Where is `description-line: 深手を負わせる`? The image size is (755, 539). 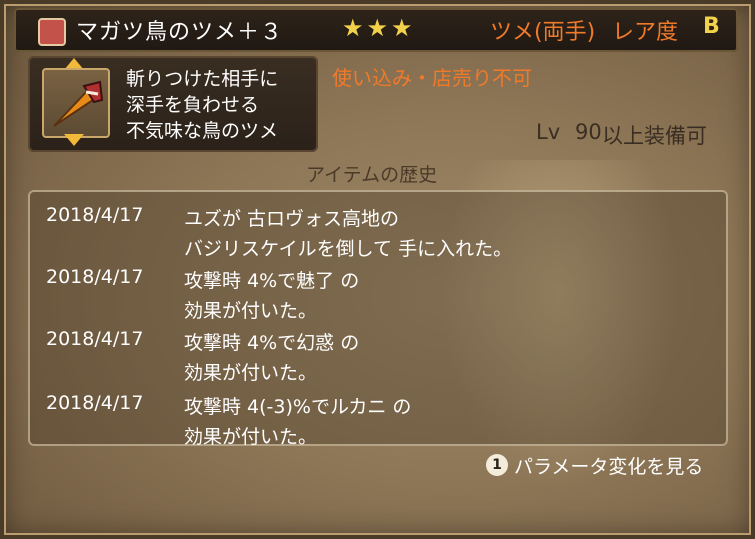 description-line: 深手を負わせる is located at coordinates (193, 105).